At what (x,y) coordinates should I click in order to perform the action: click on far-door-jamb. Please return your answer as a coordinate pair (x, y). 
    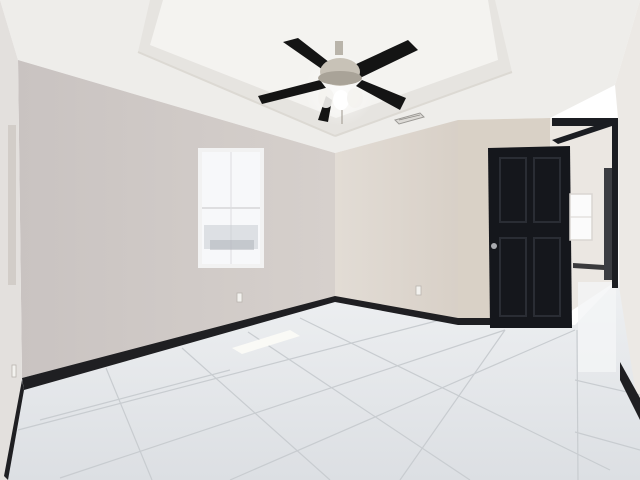
    Looking at the image, I should click on (608, 224).